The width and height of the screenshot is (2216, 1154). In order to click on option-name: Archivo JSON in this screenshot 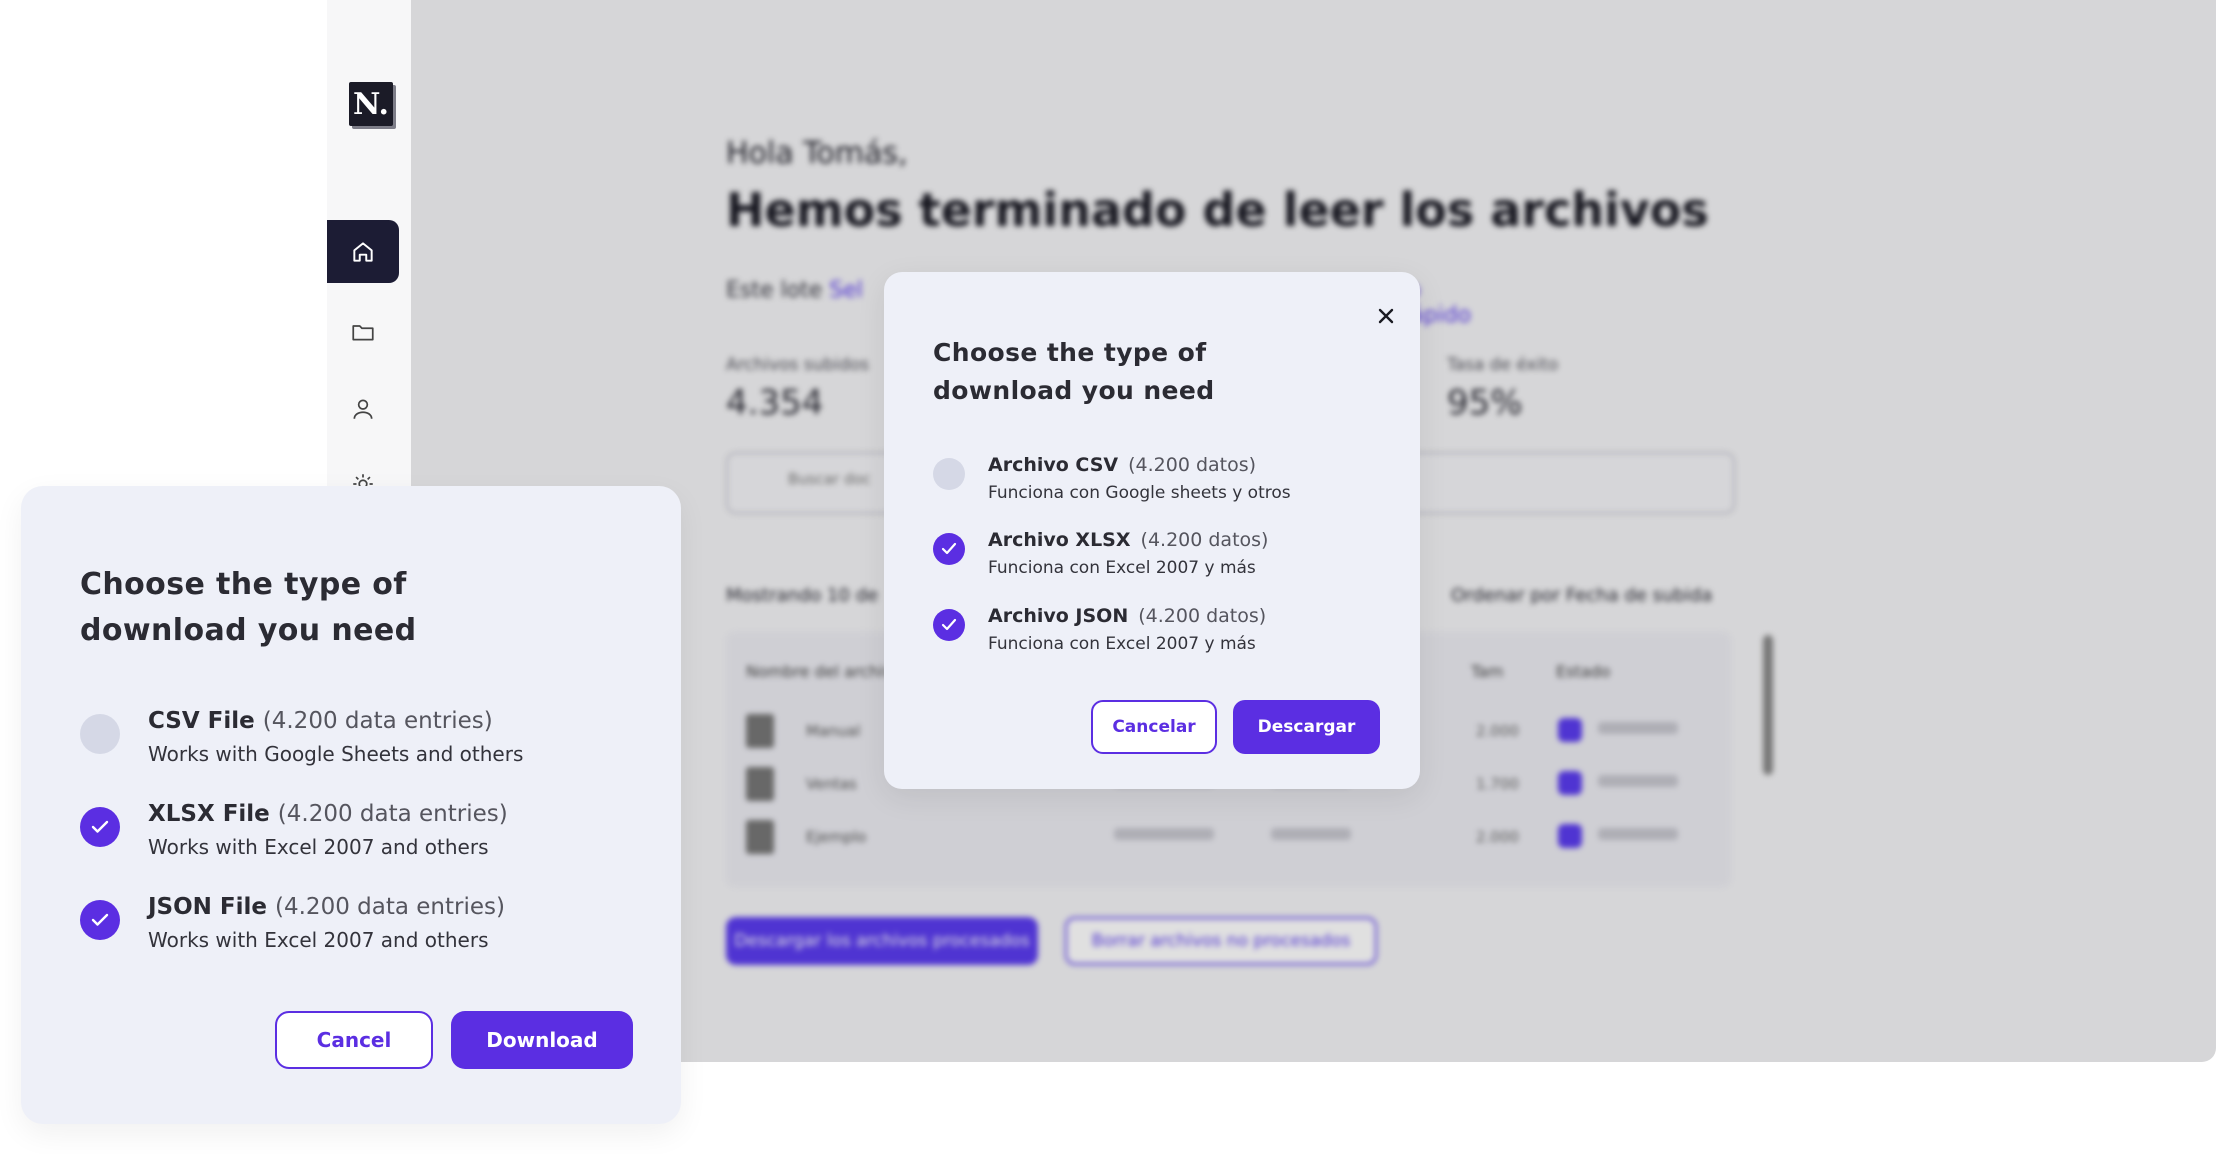, I will do `click(1058, 616)`.